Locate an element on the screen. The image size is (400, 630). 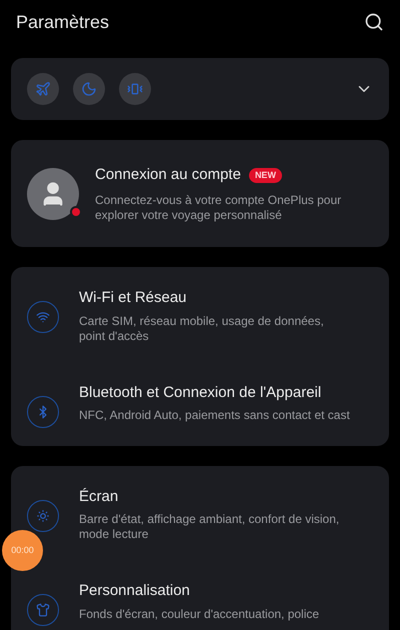
airplane-toggle is located at coordinates (43, 89).